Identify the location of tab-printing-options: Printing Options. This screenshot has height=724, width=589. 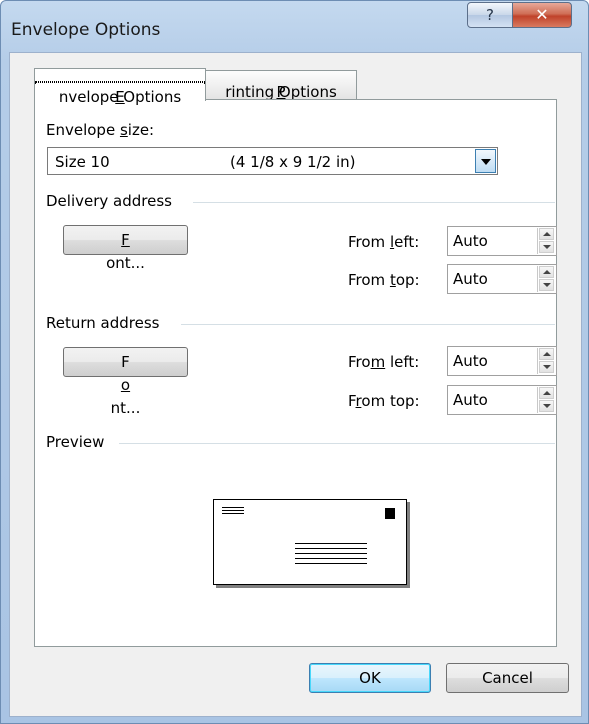
(281, 85).